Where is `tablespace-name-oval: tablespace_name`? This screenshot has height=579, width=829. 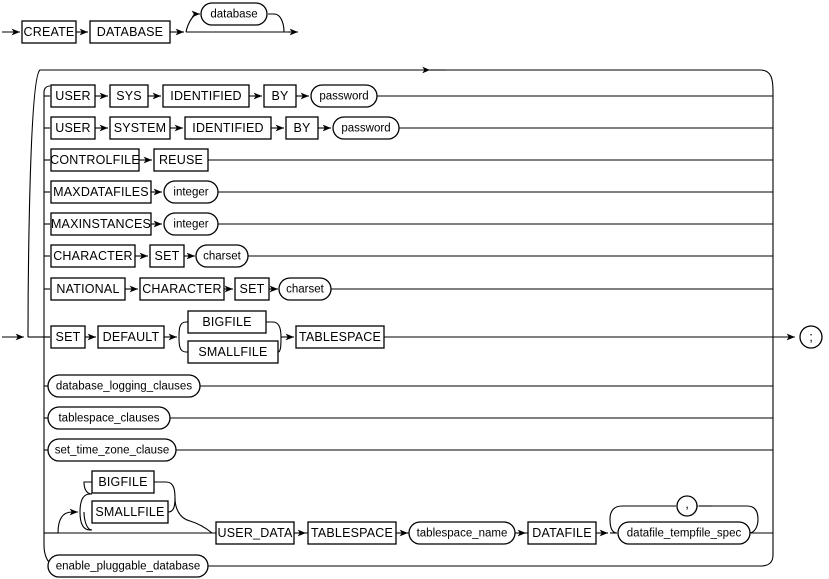 tablespace-name-oval: tablespace_name is located at coordinates (462, 533).